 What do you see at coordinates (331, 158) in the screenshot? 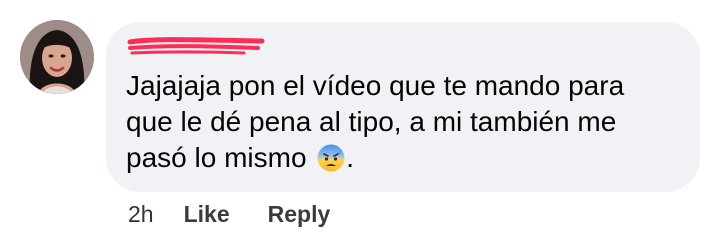
I see `anxious-face-with-sweat-icon` at bounding box center [331, 158].